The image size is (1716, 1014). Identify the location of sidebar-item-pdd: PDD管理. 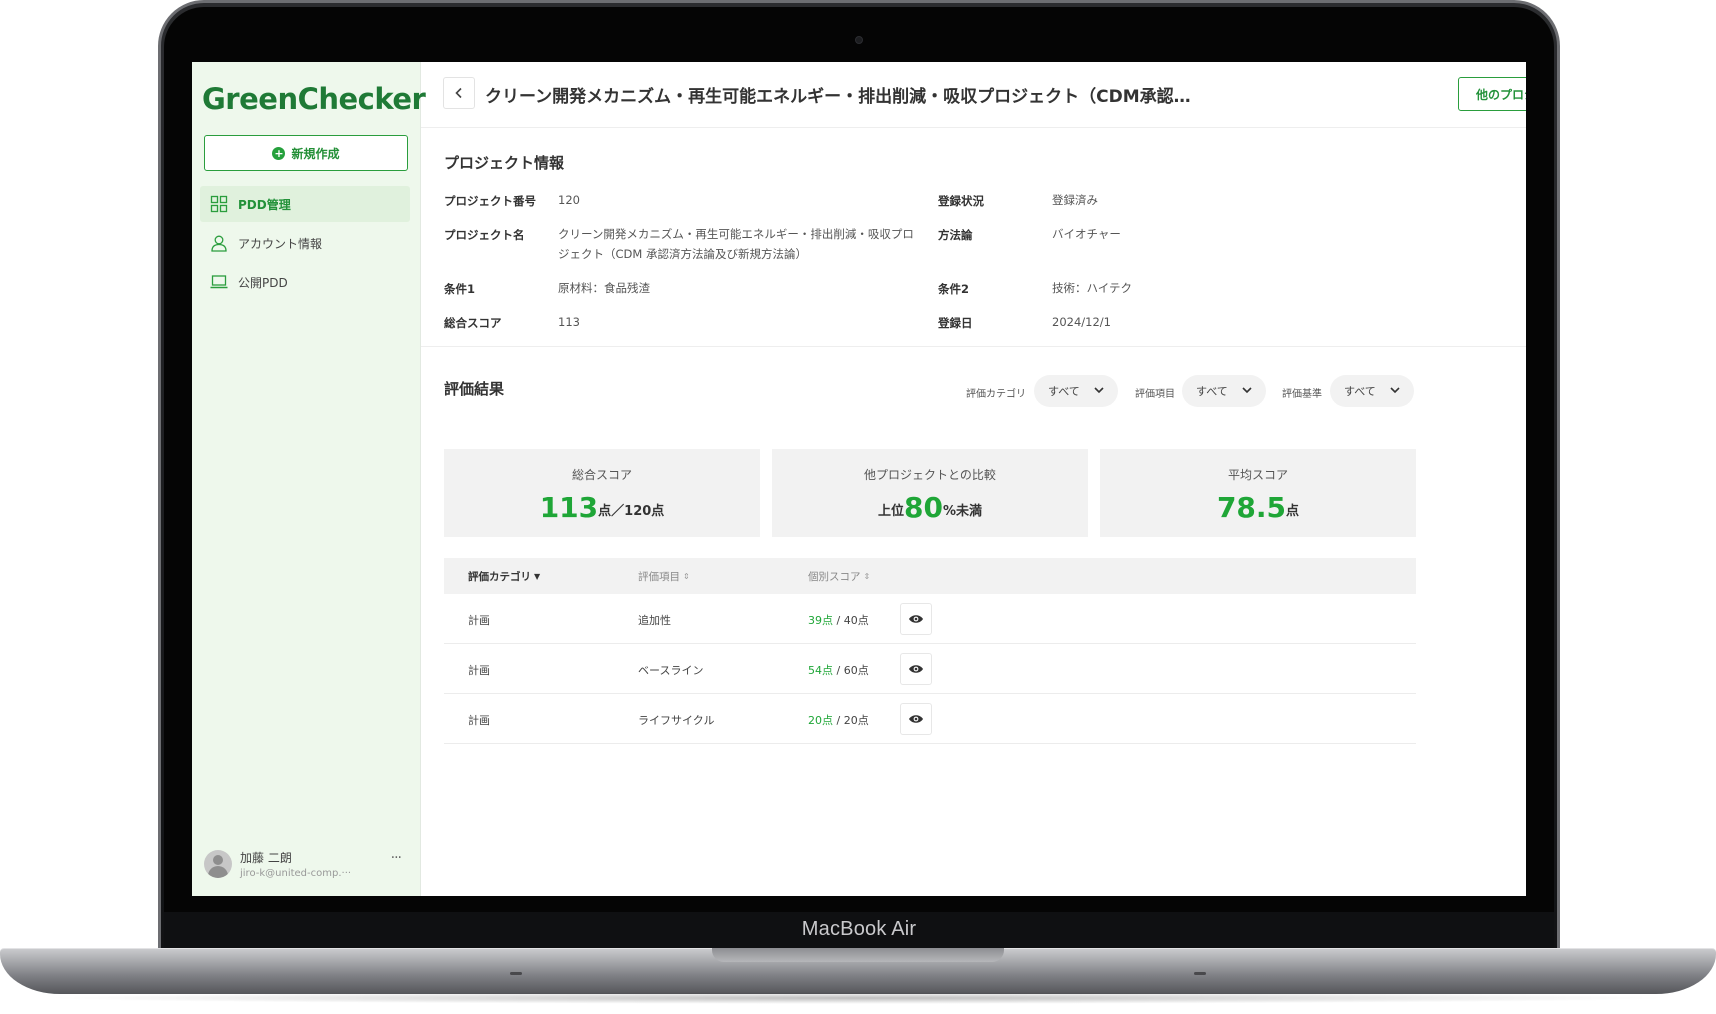
(305, 204).